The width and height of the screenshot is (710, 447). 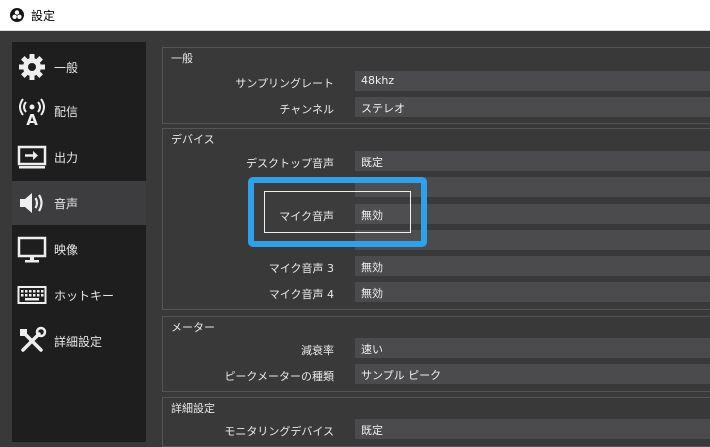 I want to click on sidebar-item-label: 一般, so click(x=66, y=68).